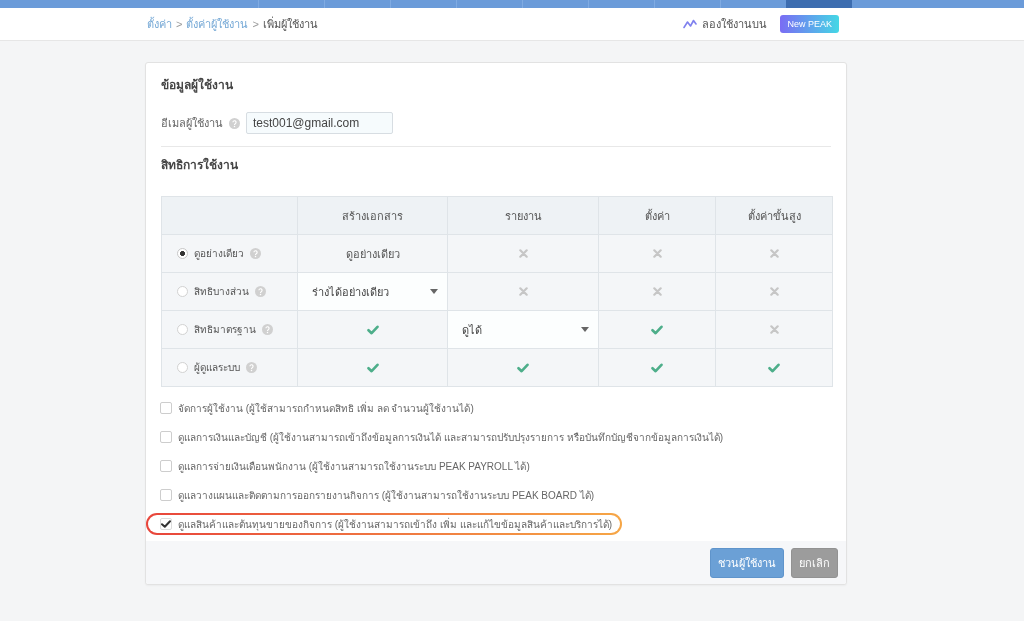 The image size is (1024, 621). Describe the element at coordinates (395, 524) in the screenshot. I see `checkbox-label: ดูแลสินค้าและต้นทุนขายของกิจการ (ผู้ใช้งานสามารถเข้าถึง เพิ่ม และแก้ไขข้อมูลสินค้าและบริการได้)` at that location.